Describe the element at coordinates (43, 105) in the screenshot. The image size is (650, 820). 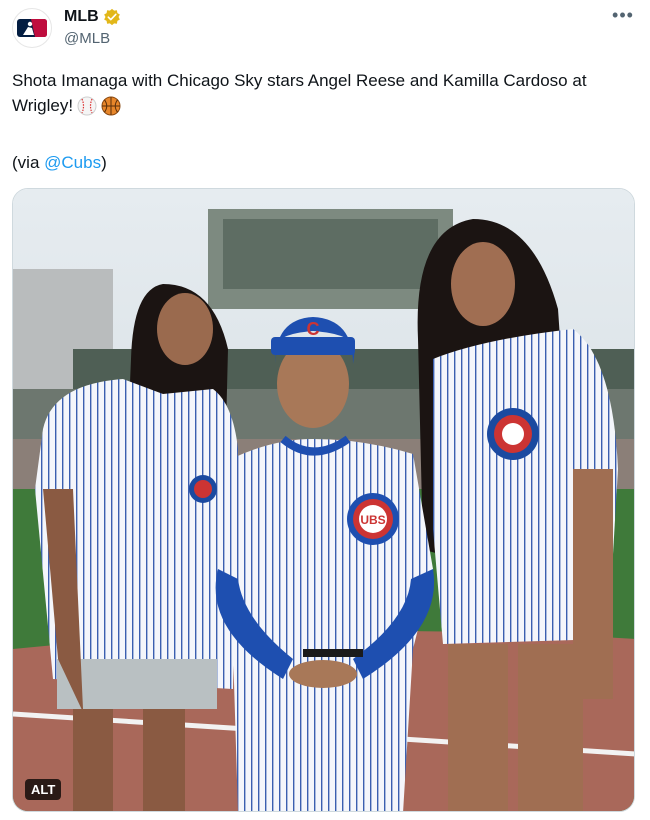
I see `tweet-text-line2: Wrigley!` at that location.